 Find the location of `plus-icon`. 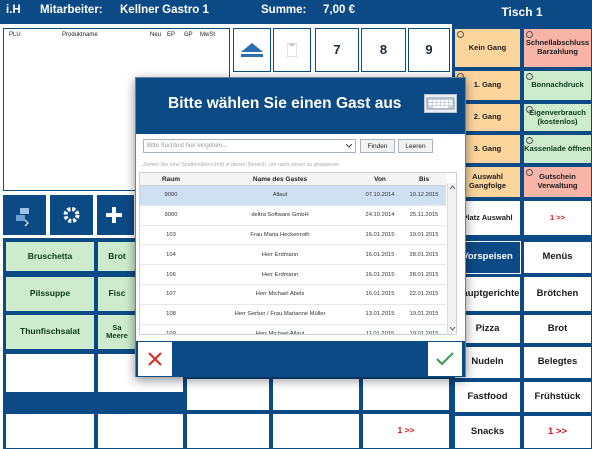

plus-icon is located at coordinates (114, 215).